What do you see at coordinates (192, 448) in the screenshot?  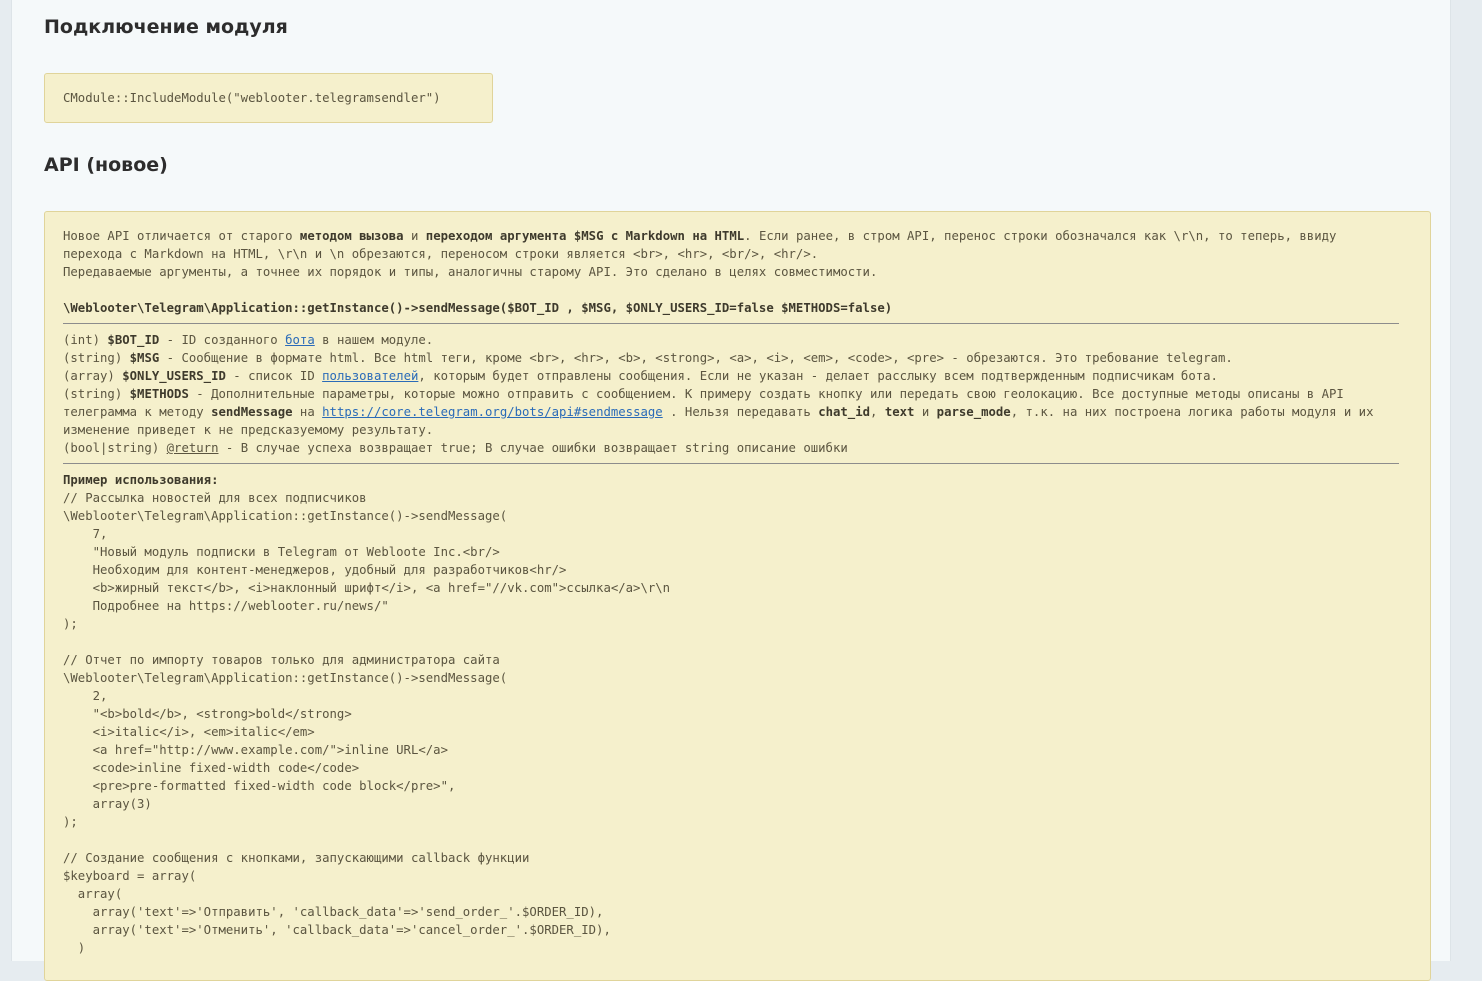 I see `return-tag: @return` at bounding box center [192, 448].